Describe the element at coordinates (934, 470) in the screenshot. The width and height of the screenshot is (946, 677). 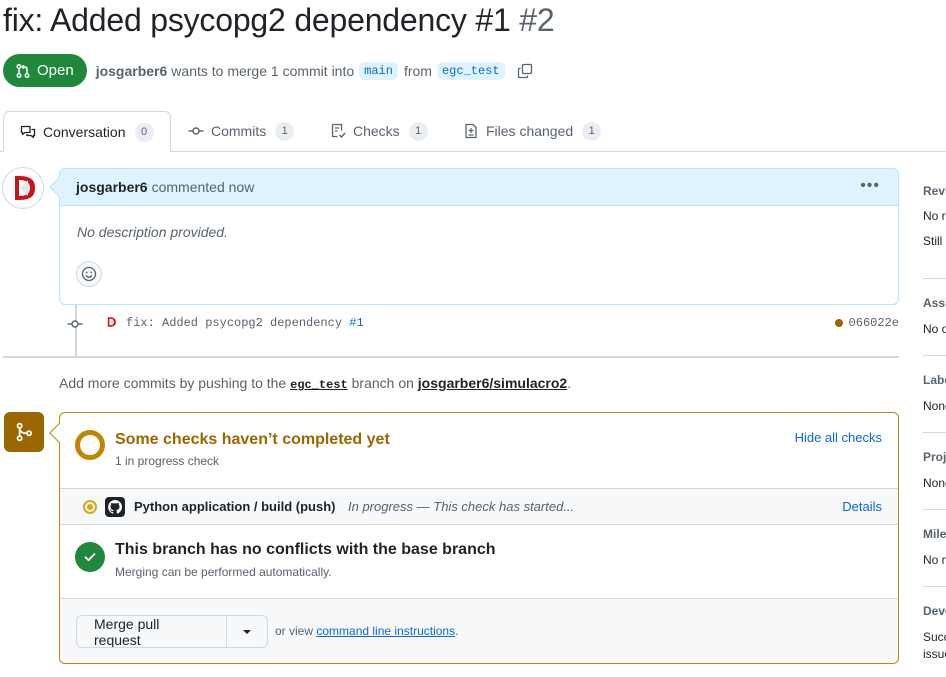
I see `sidebar-projects: Projects None yet` at that location.